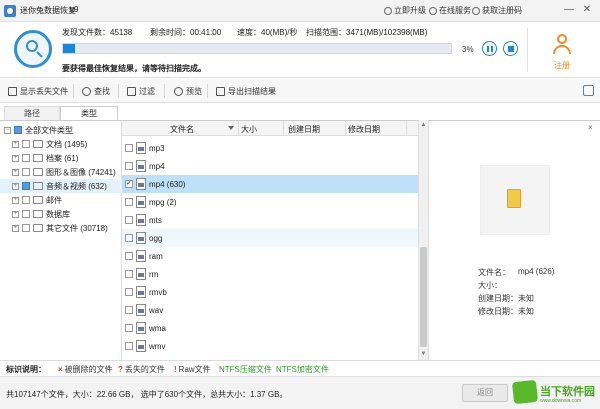 This screenshot has width=600, height=409. I want to click on file-row: rm, so click(270, 274).